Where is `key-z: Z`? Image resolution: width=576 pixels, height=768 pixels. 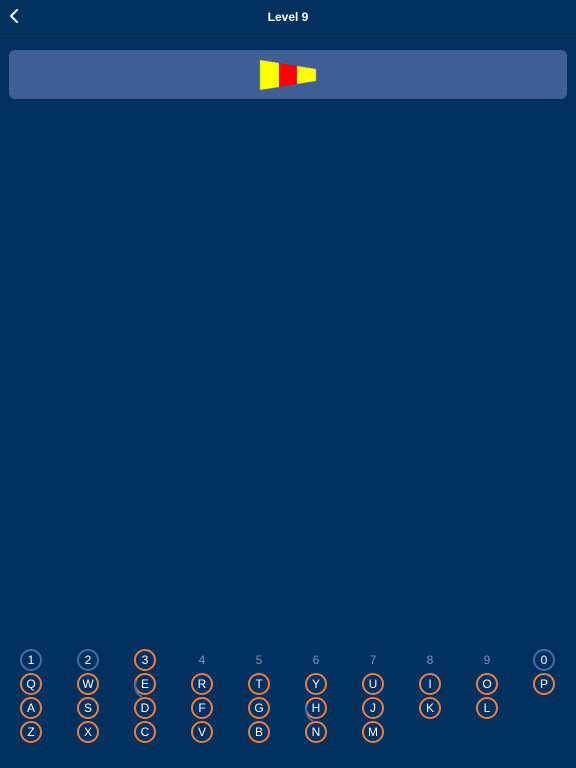 key-z: Z is located at coordinates (31, 732).